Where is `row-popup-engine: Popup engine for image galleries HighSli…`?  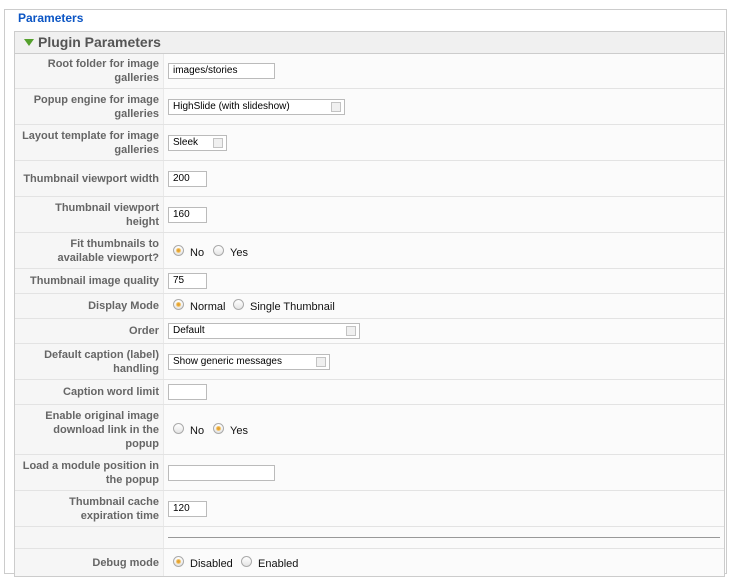
row-popup-engine: Popup engine for image galleries HighSli… is located at coordinates (369, 107).